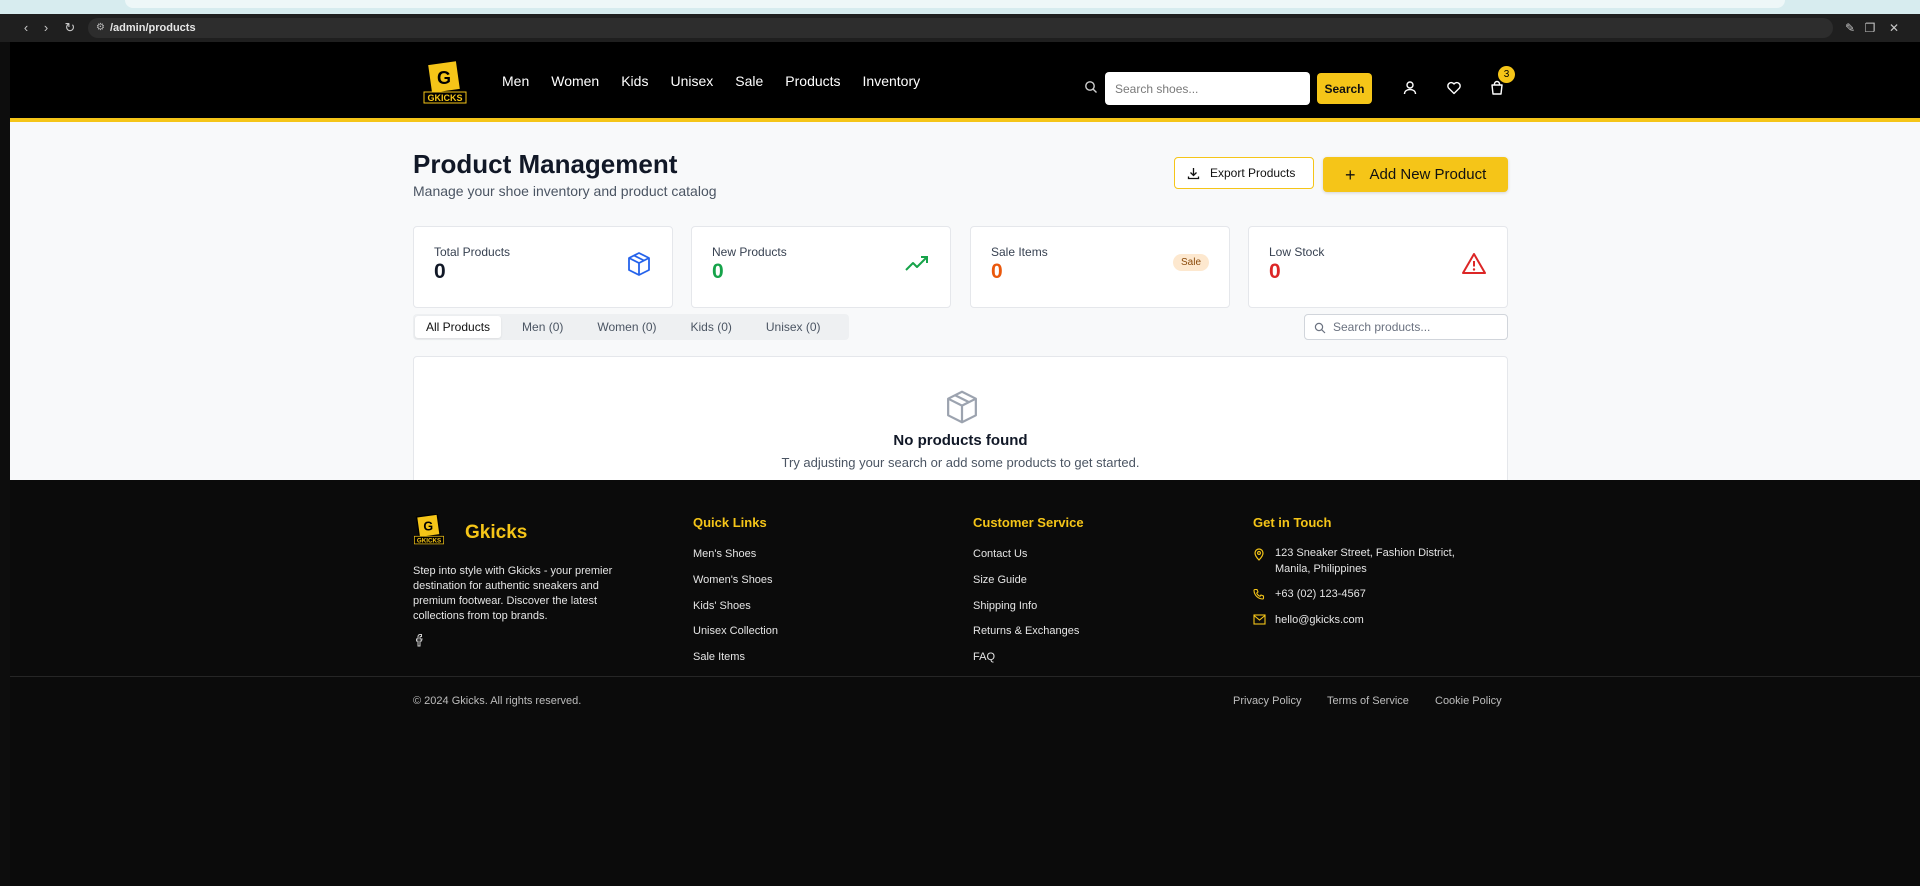  What do you see at coordinates (1410, 88) in the screenshot?
I see `user-icon` at bounding box center [1410, 88].